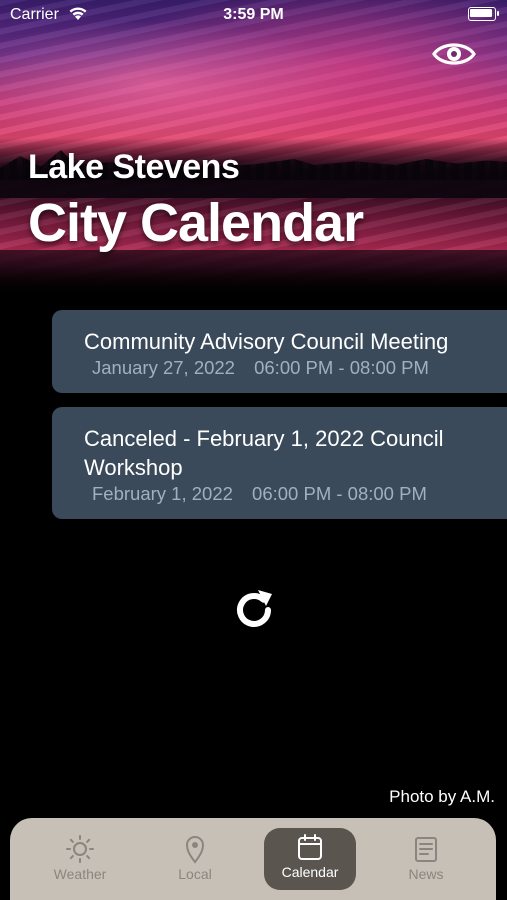  I want to click on event-date: January 27, 2022, so click(163, 367).